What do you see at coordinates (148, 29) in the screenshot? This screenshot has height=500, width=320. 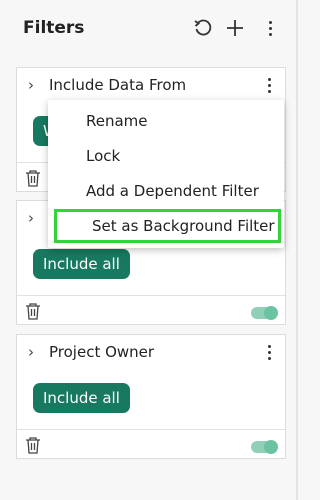 I see `filters-header: Filters` at bounding box center [148, 29].